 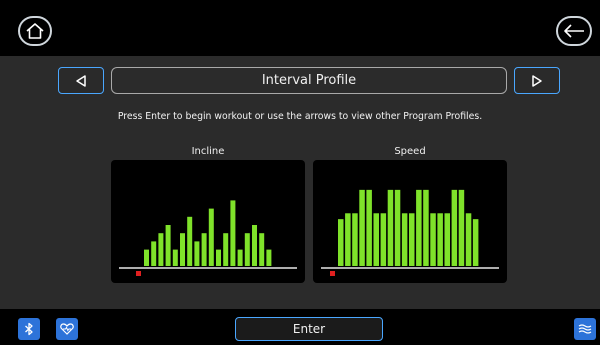 I want to click on bluetooth-icon, so click(x=29, y=329).